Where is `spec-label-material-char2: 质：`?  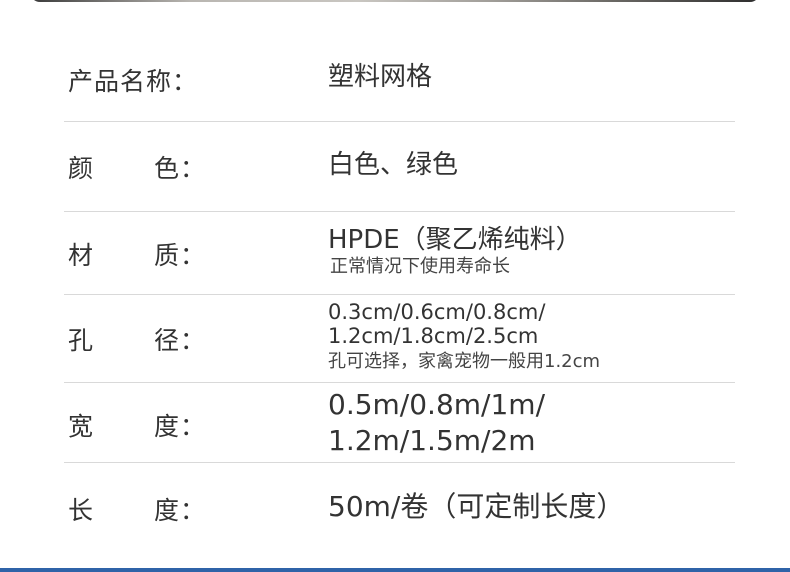
spec-label-material-char2: 质： is located at coordinates (180, 255).